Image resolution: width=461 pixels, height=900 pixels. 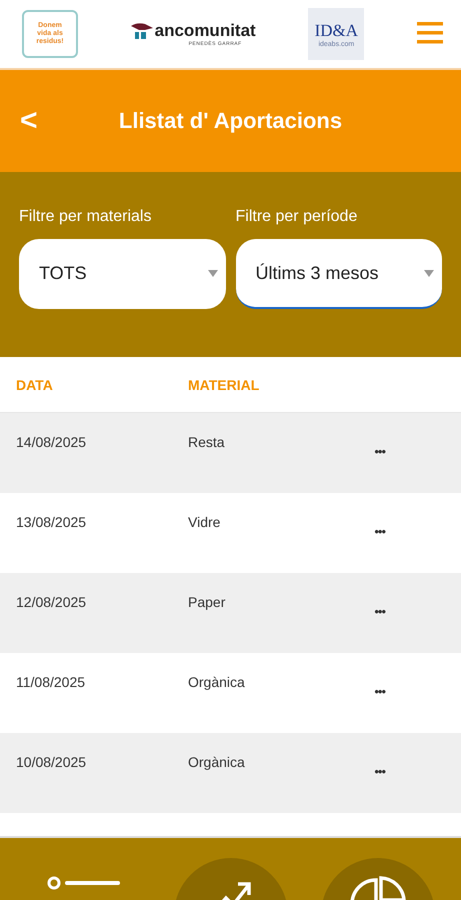 I want to click on logo-mark-icon, so click(x=141, y=31).